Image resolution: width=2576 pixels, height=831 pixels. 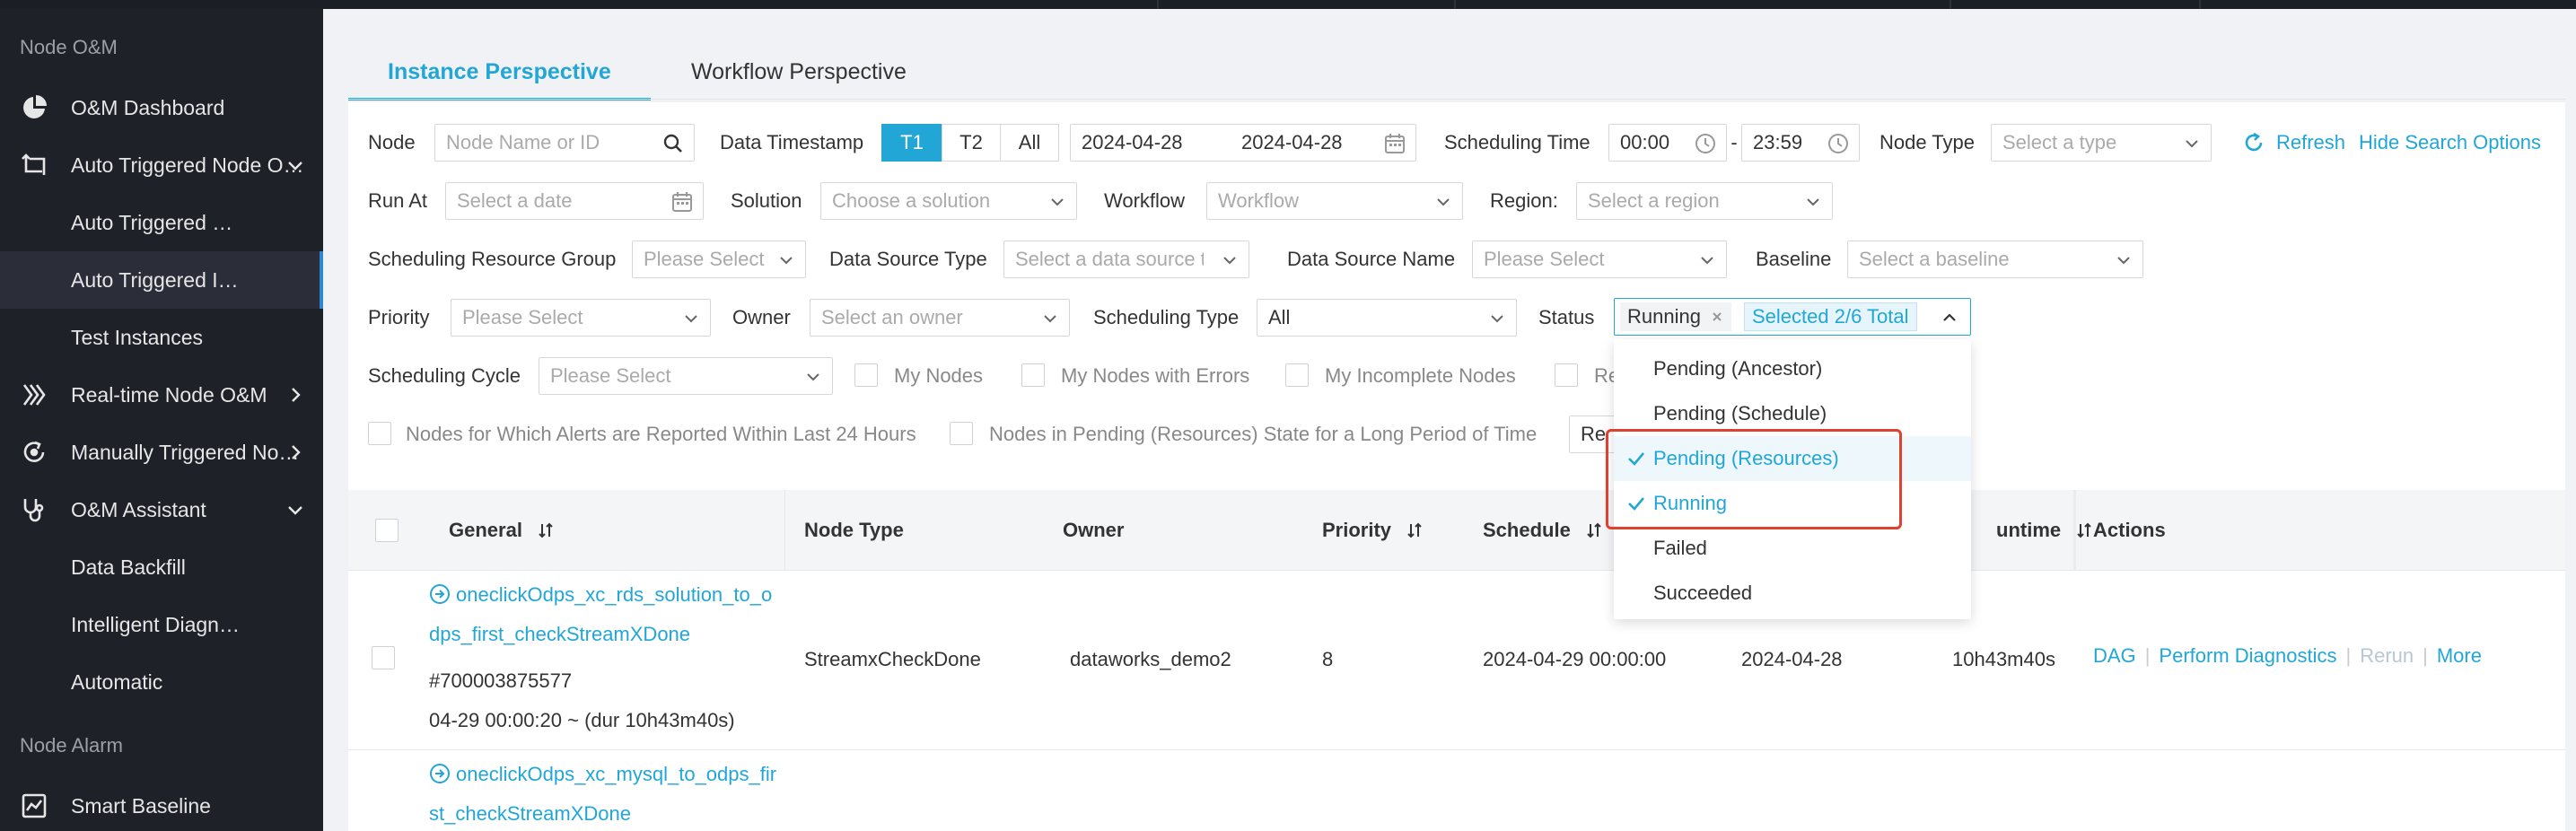 What do you see at coordinates (1288, 4) in the screenshot?
I see `top-bar` at bounding box center [1288, 4].